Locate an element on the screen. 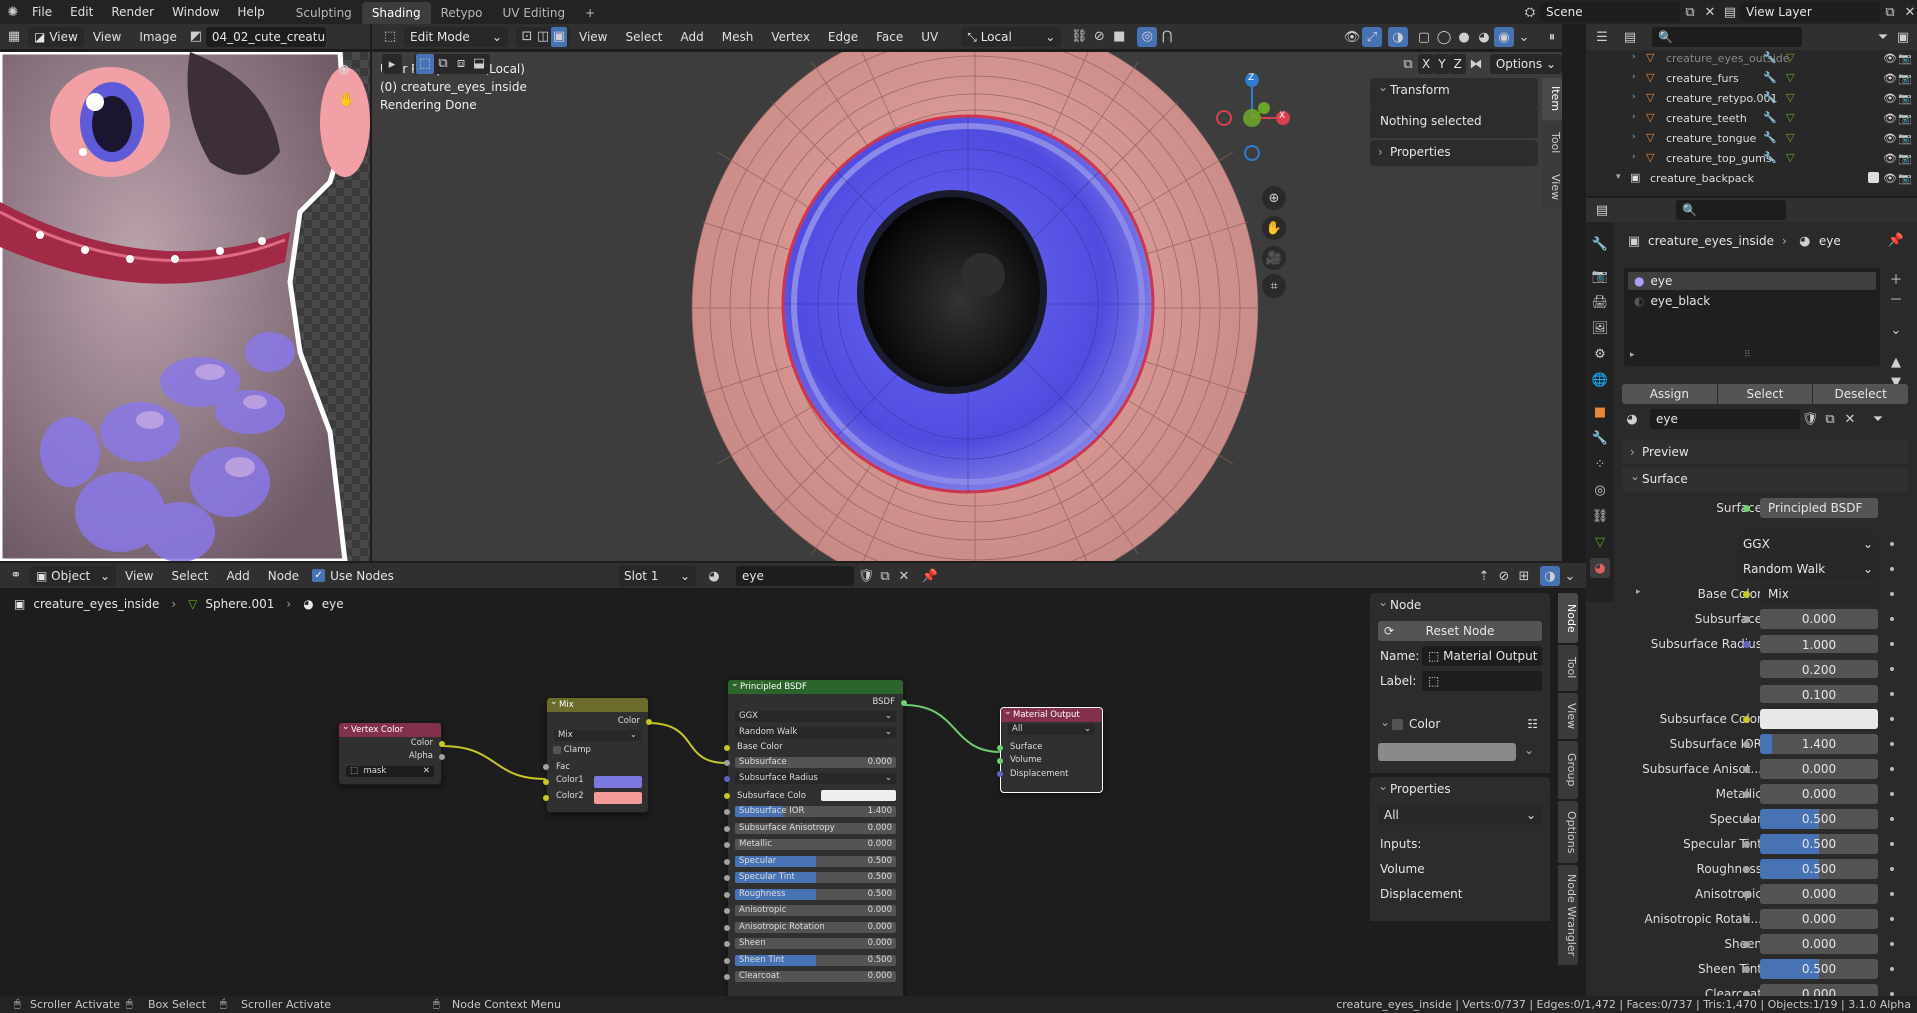 The image size is (1917, 1013). bsdf-value-field: Subsurface IOR 1.400 is located at coordinates (815, 812).